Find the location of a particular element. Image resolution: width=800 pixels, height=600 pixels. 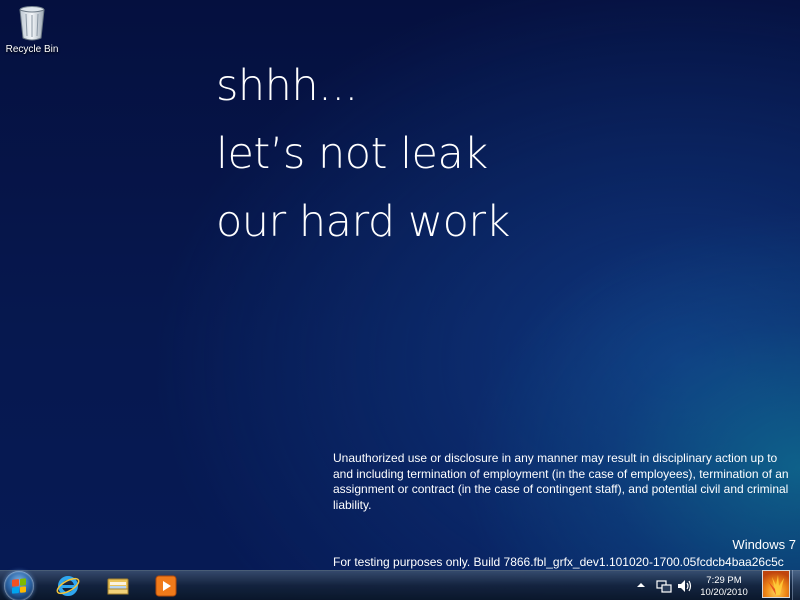

chevron-up-icon is located at coordinates (641, 585).